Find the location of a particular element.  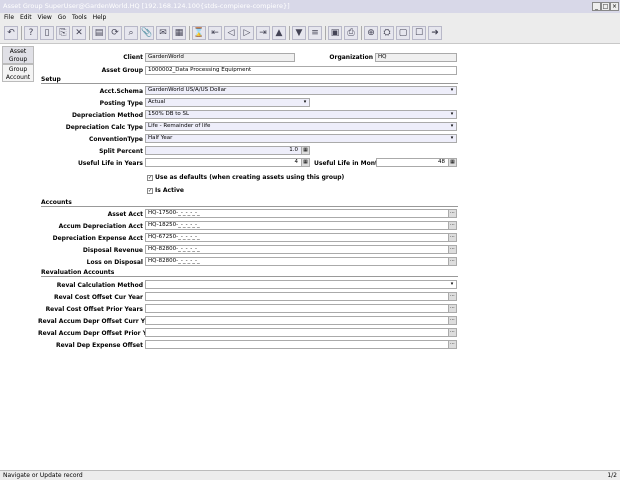

split-percent-label: Split Percent is located at coordinates (121, 151).